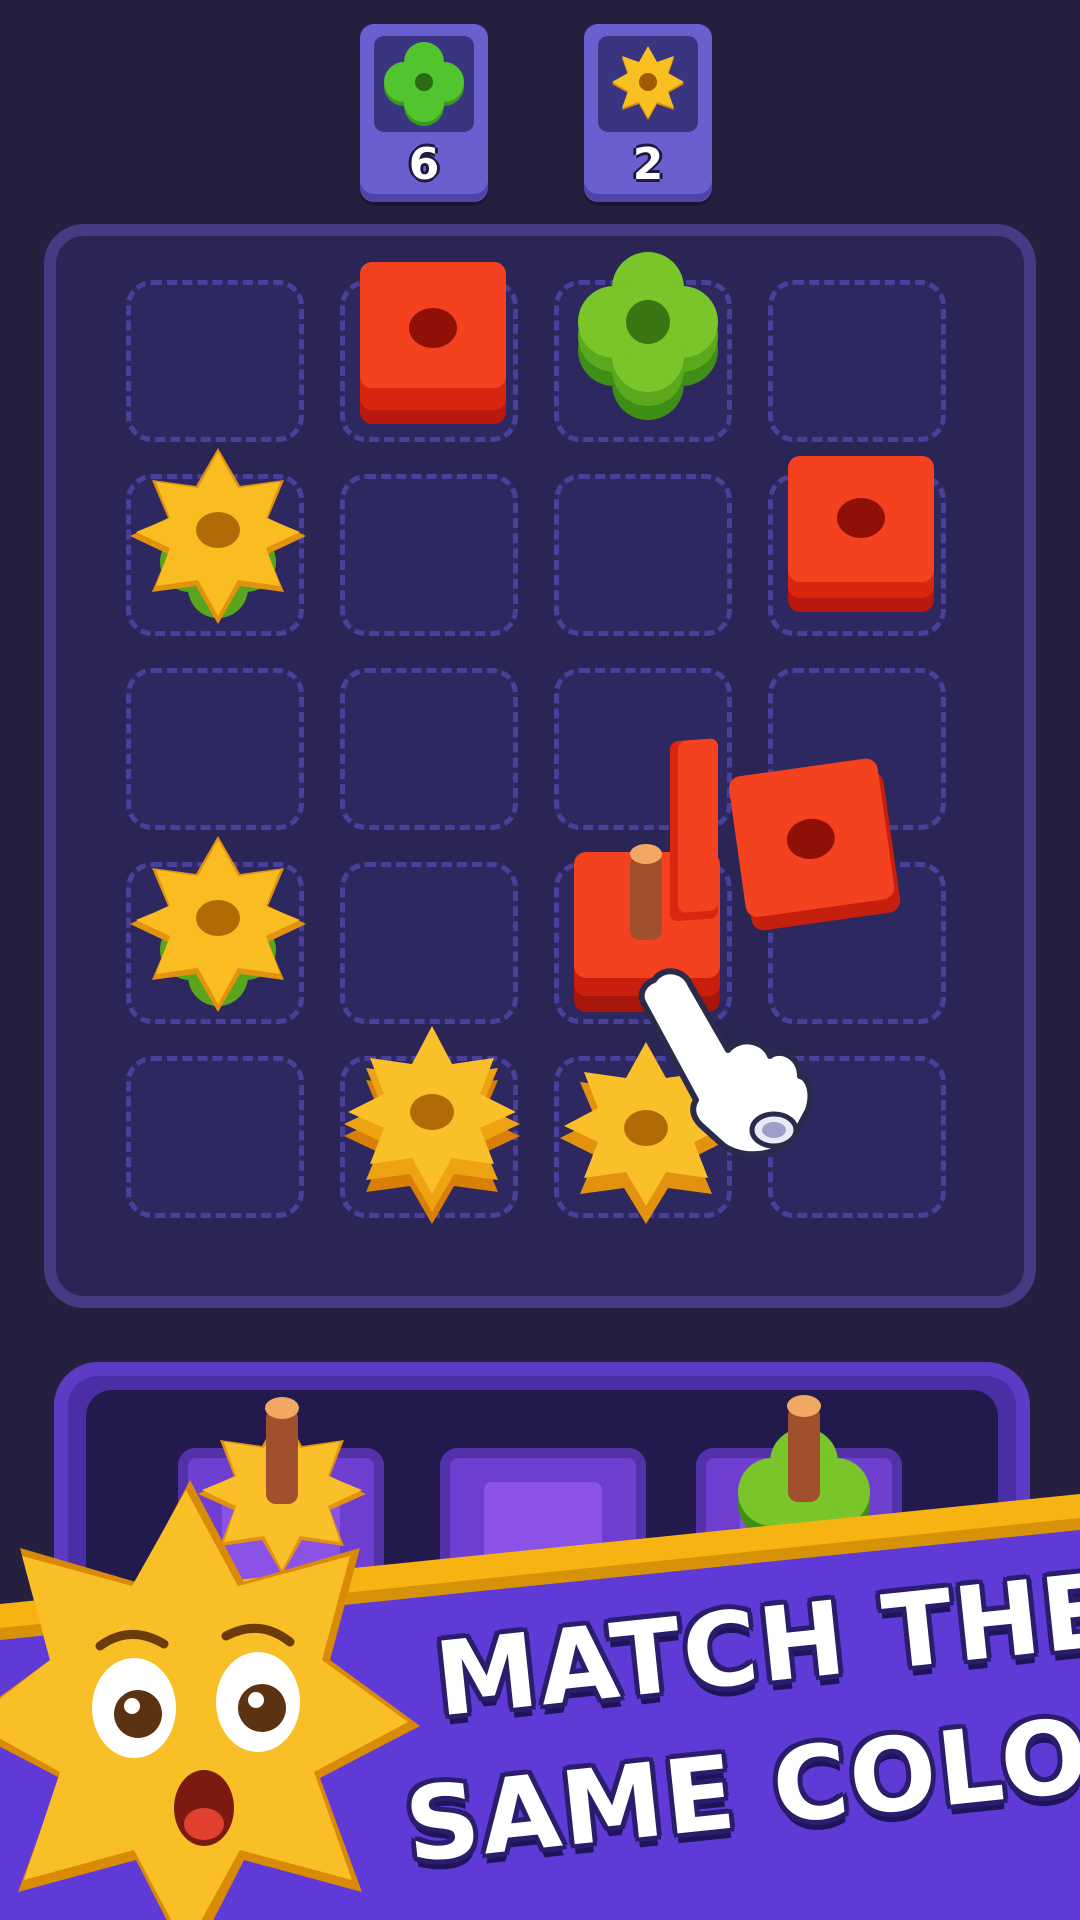 This screenshot has height=1920, width=1080. Describe the element at coordinates (648, 83) in the screenshot. I see `gear-icon` at that location.